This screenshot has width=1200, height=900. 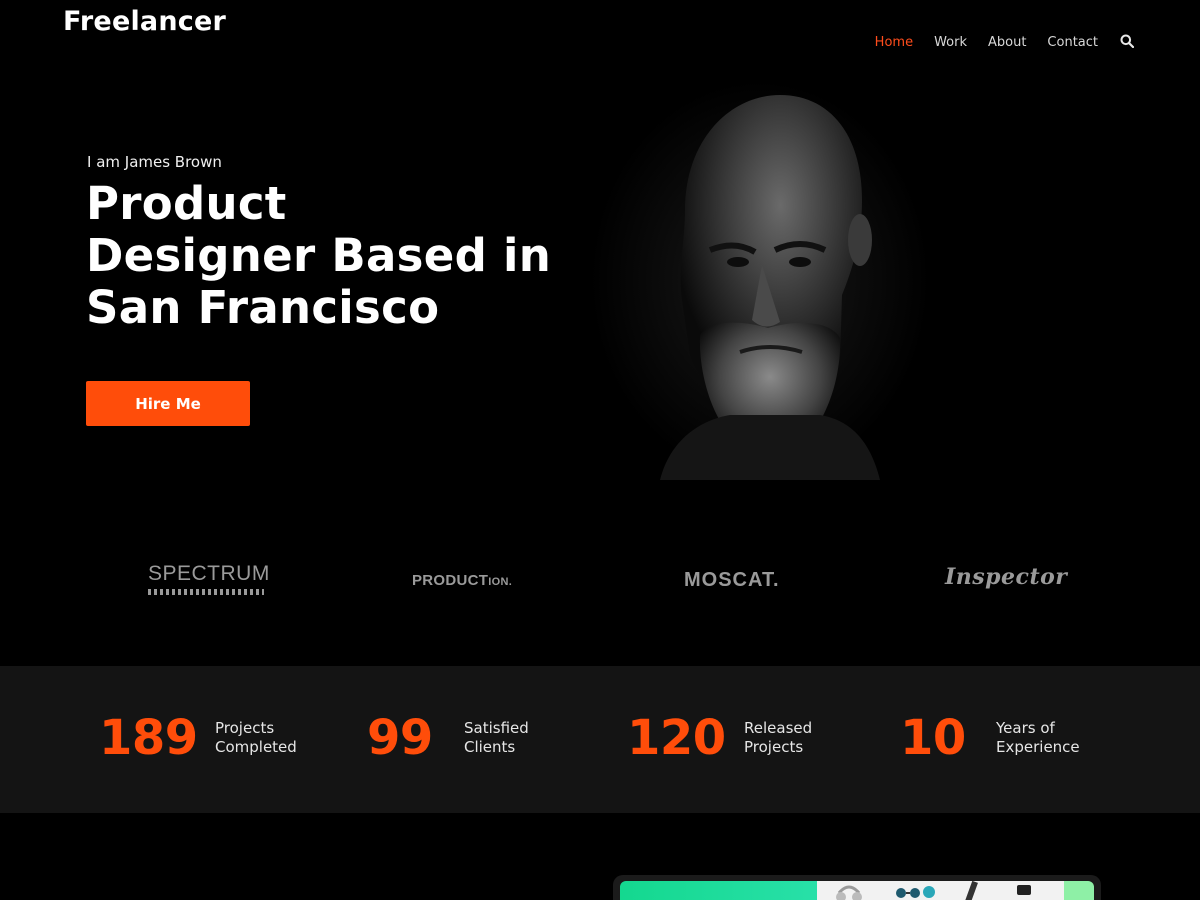 What do you see at coordinates (1079, 890) in the screenshot?
I see `preview-mint-panel` at bounding box center [1079, 890].